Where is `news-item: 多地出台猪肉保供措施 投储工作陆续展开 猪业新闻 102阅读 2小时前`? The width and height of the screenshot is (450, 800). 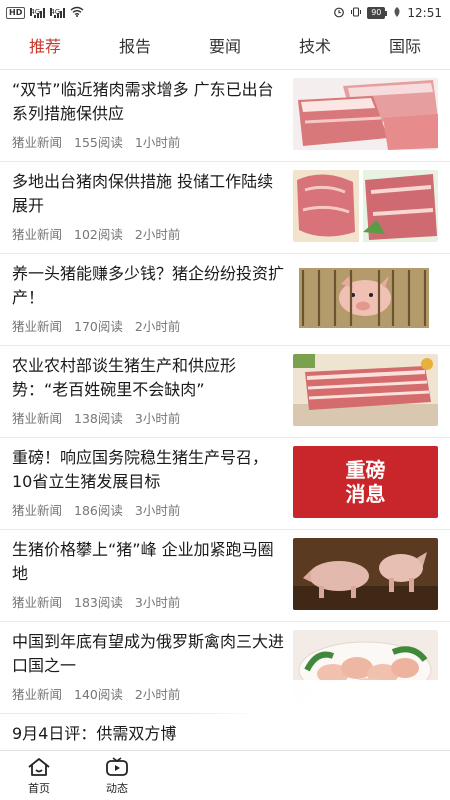
news-item: 多地出台猪肉保供措施 投储工作陆续展开 猪业新闻 102阅读 2小时前 is located at coordinates (225, 208).